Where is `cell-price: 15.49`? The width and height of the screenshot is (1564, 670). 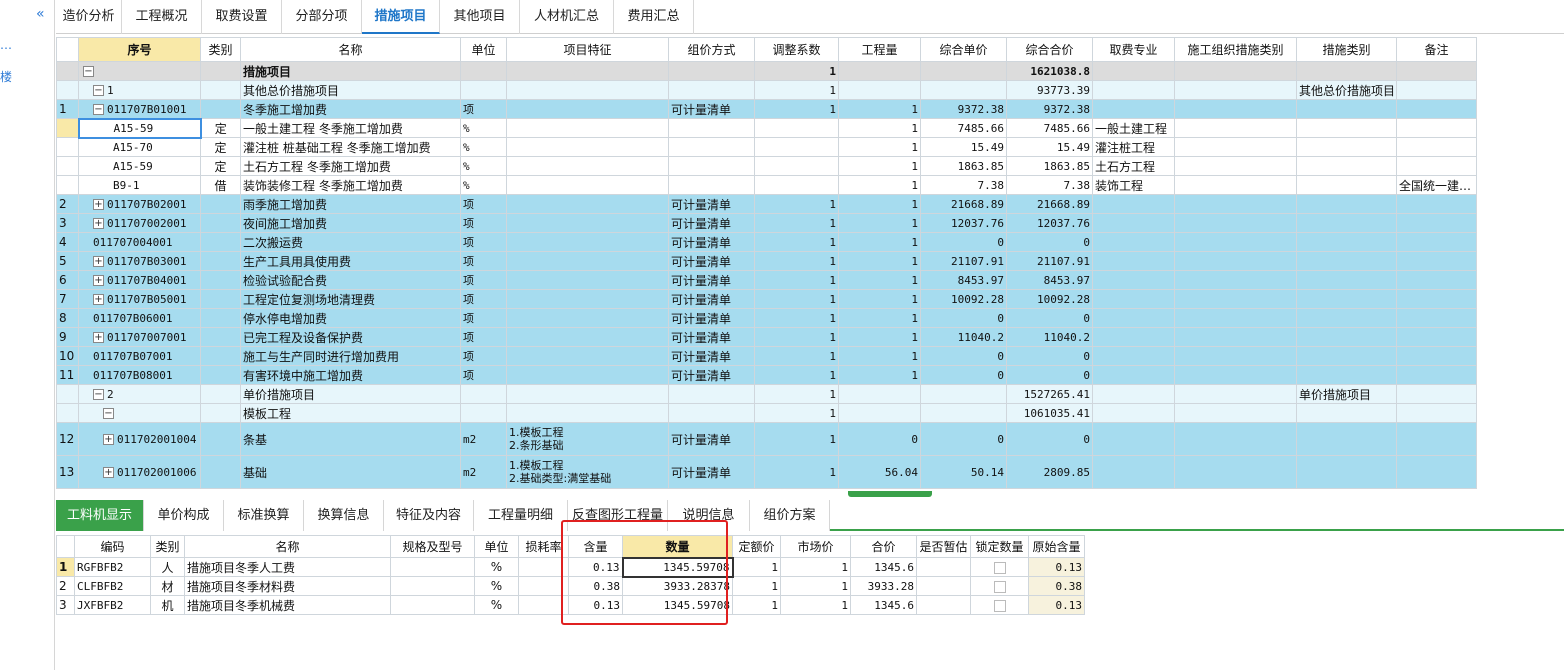
cell-price: 15.49 is located at coordinates (963, 147).